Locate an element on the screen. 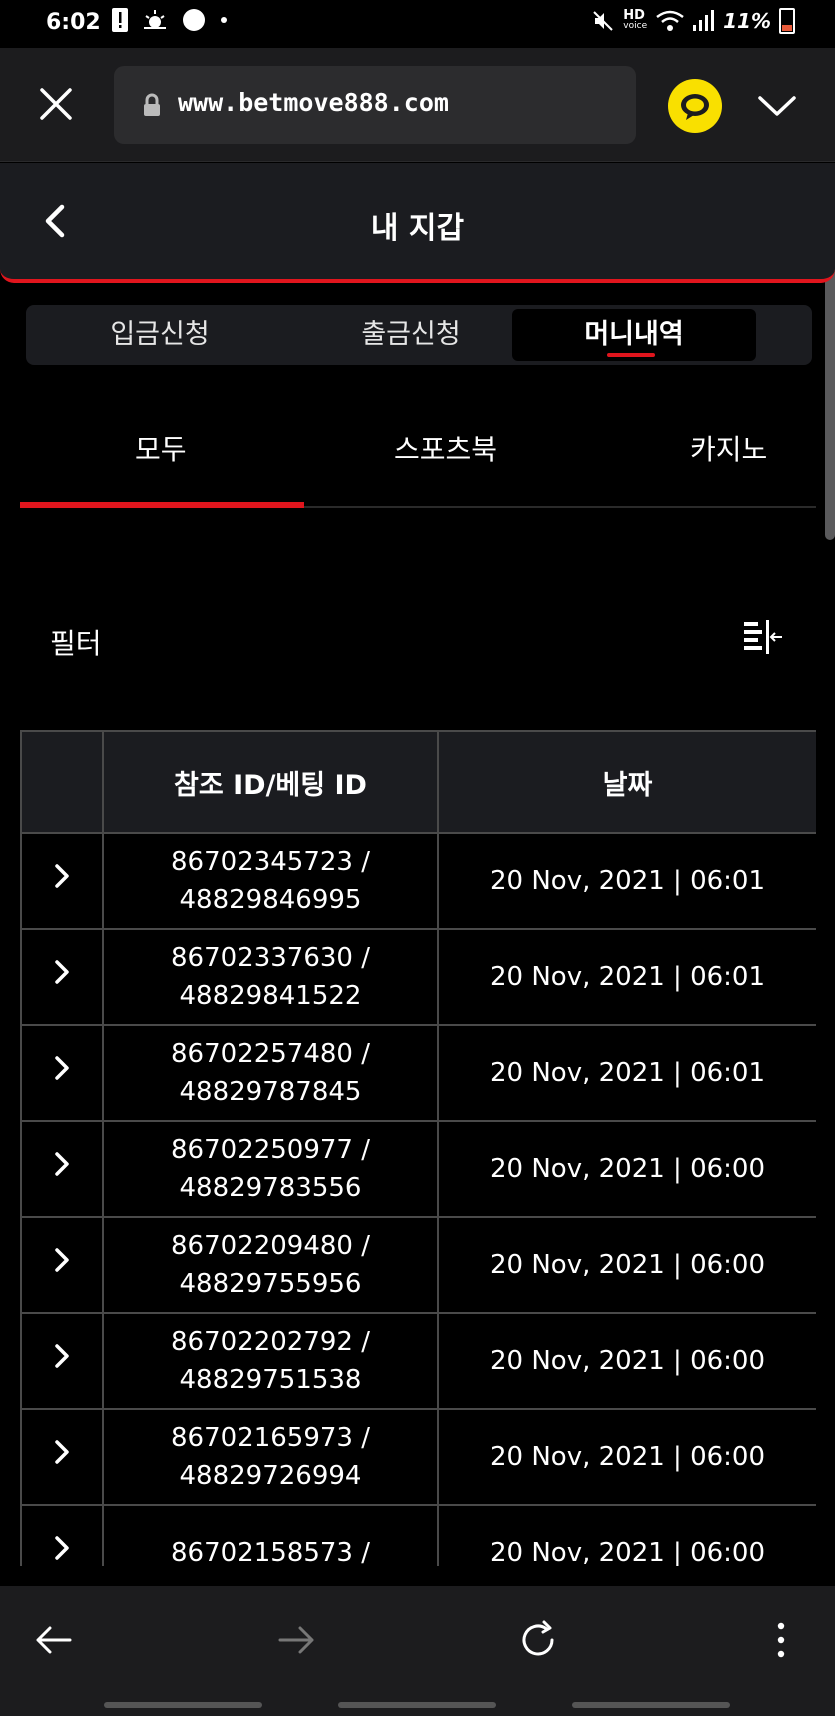  close-icon is located at coordinates (56, 104).